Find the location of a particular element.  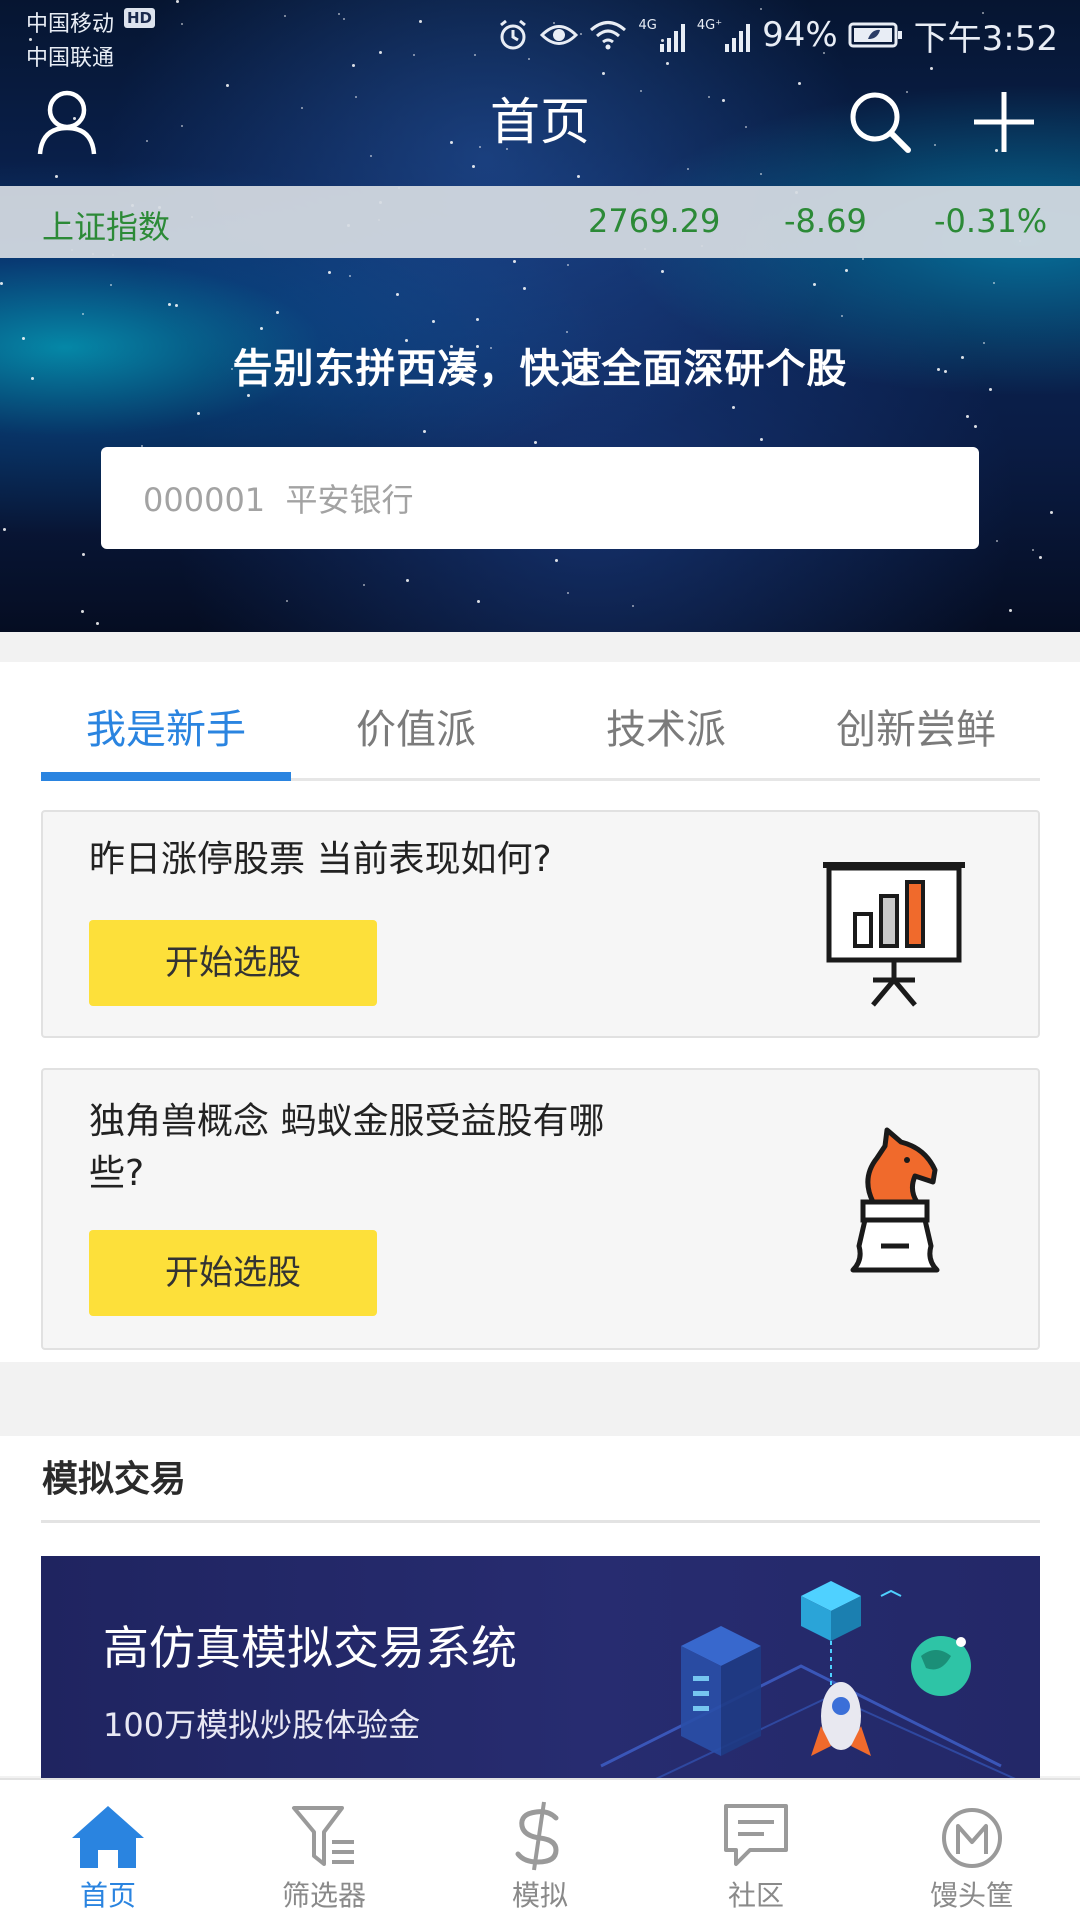

alarm-icon is located at coordinates (513, 34).